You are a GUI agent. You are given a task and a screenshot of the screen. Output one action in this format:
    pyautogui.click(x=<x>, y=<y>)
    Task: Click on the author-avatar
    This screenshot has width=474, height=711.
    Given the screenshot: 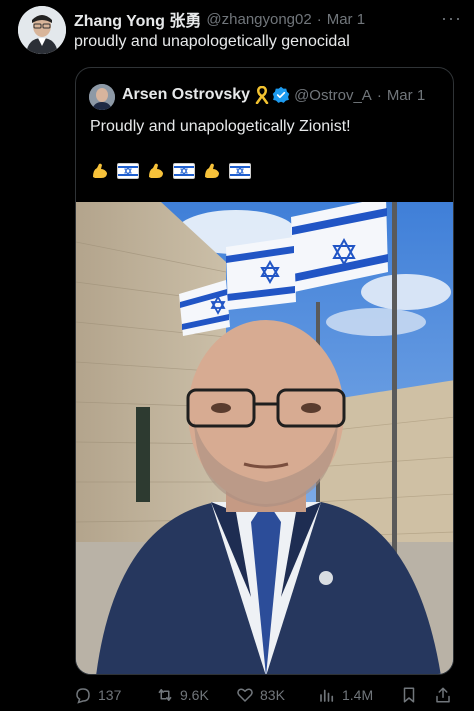 What is the action you would take?
    pyautogui.click(x=42, y=30)
    